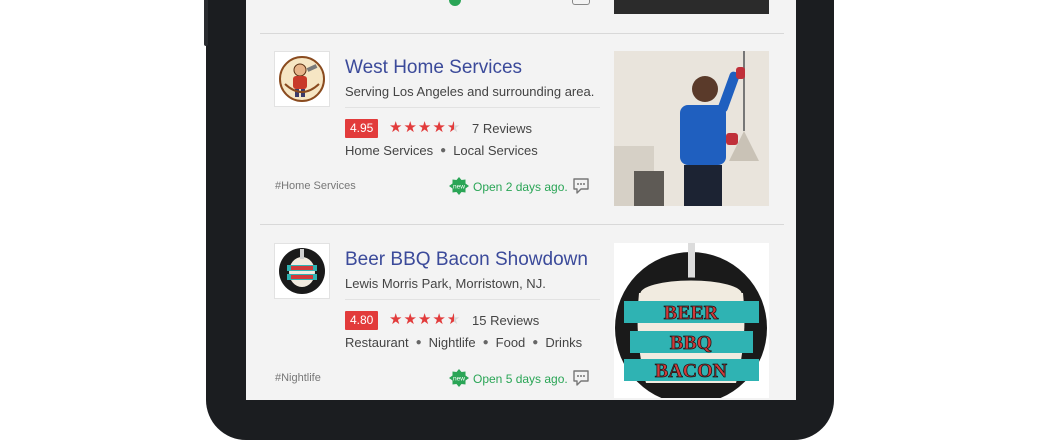 This screenshot has width=1044, height=440. Describe the element at coordinates (495, 150) in the screenshot. I see `category-link: Local Services` at that location.